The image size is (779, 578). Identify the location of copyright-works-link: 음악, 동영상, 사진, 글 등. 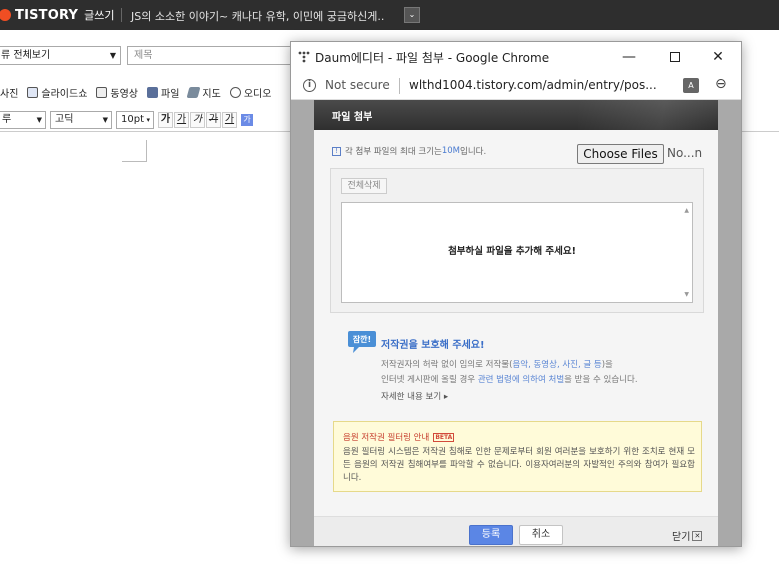
(556, 365).